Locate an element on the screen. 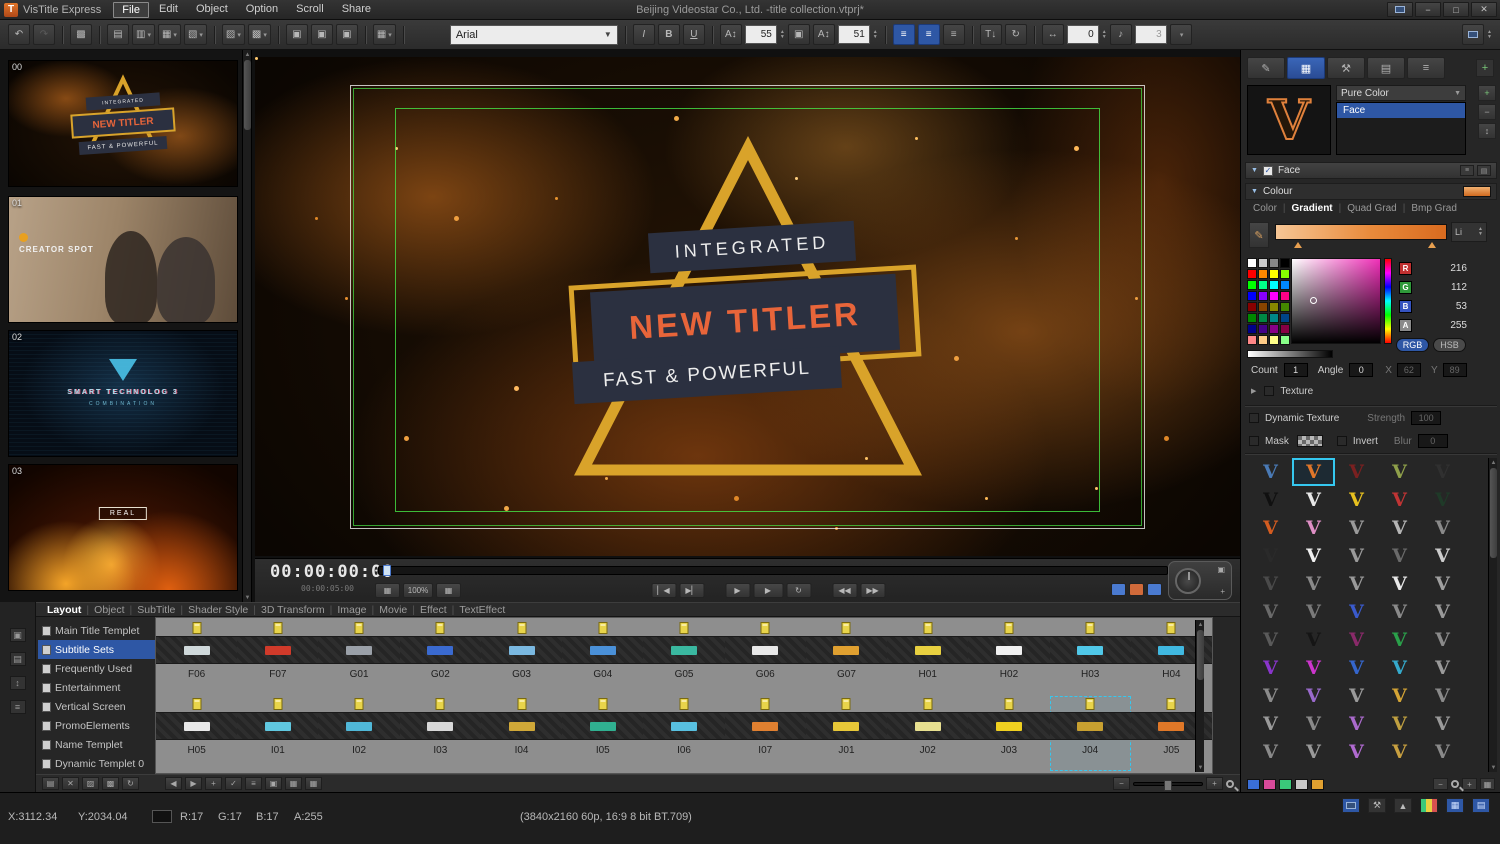 This screenshot has height=844, width=1500. go-start-button: ◀◀ is located at coordinates (844, 590).